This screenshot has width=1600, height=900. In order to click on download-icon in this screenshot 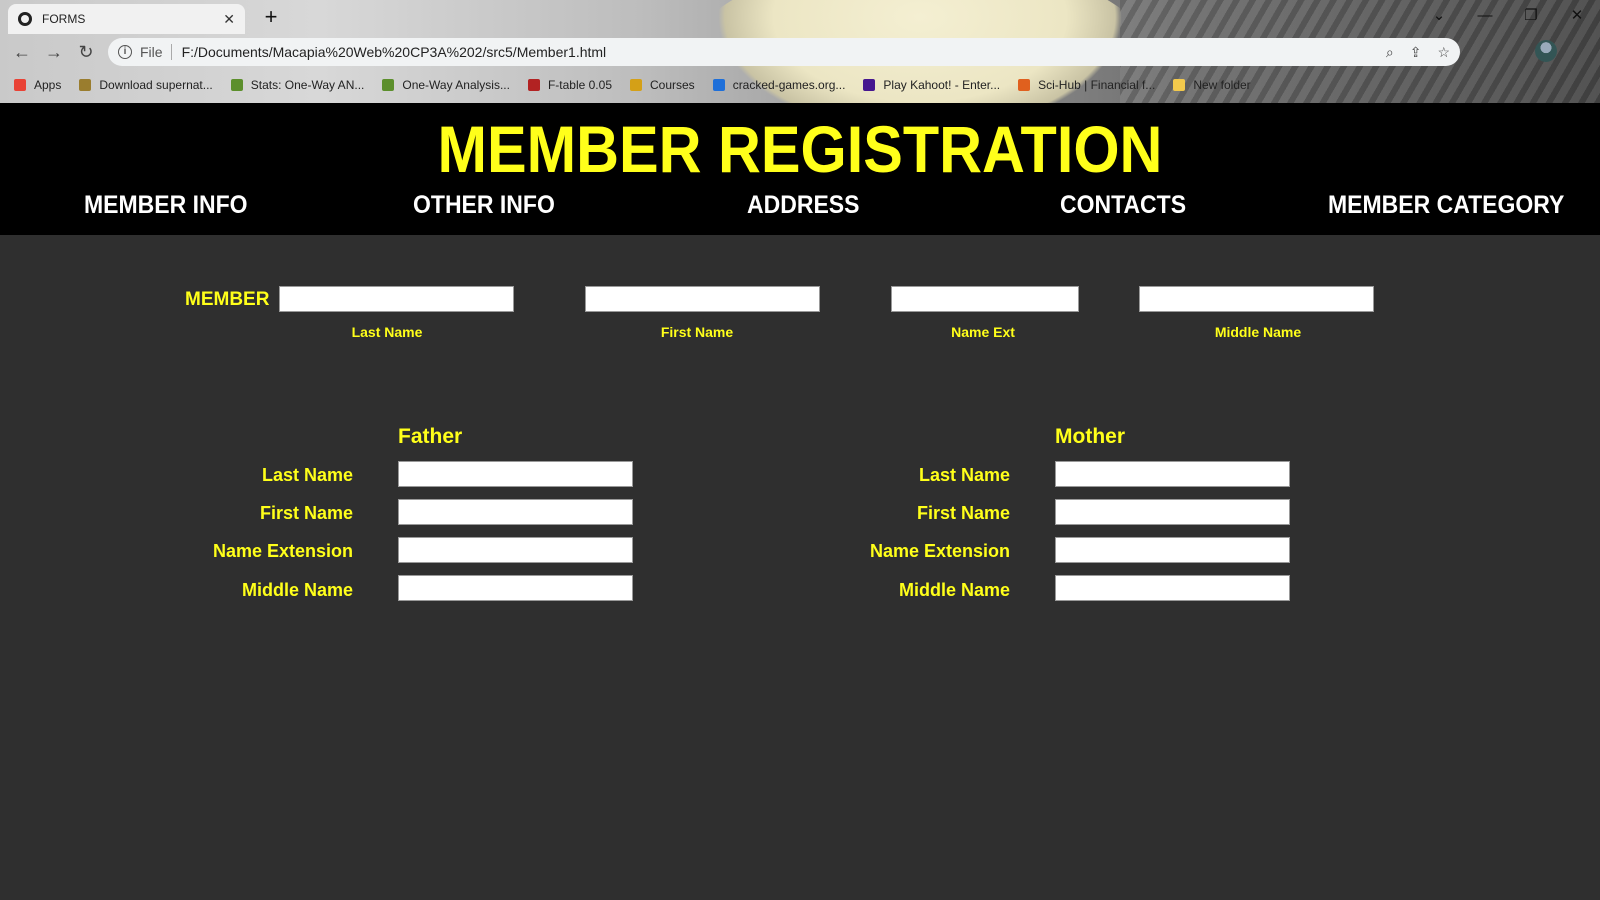, I will do `click(718, 85)`.